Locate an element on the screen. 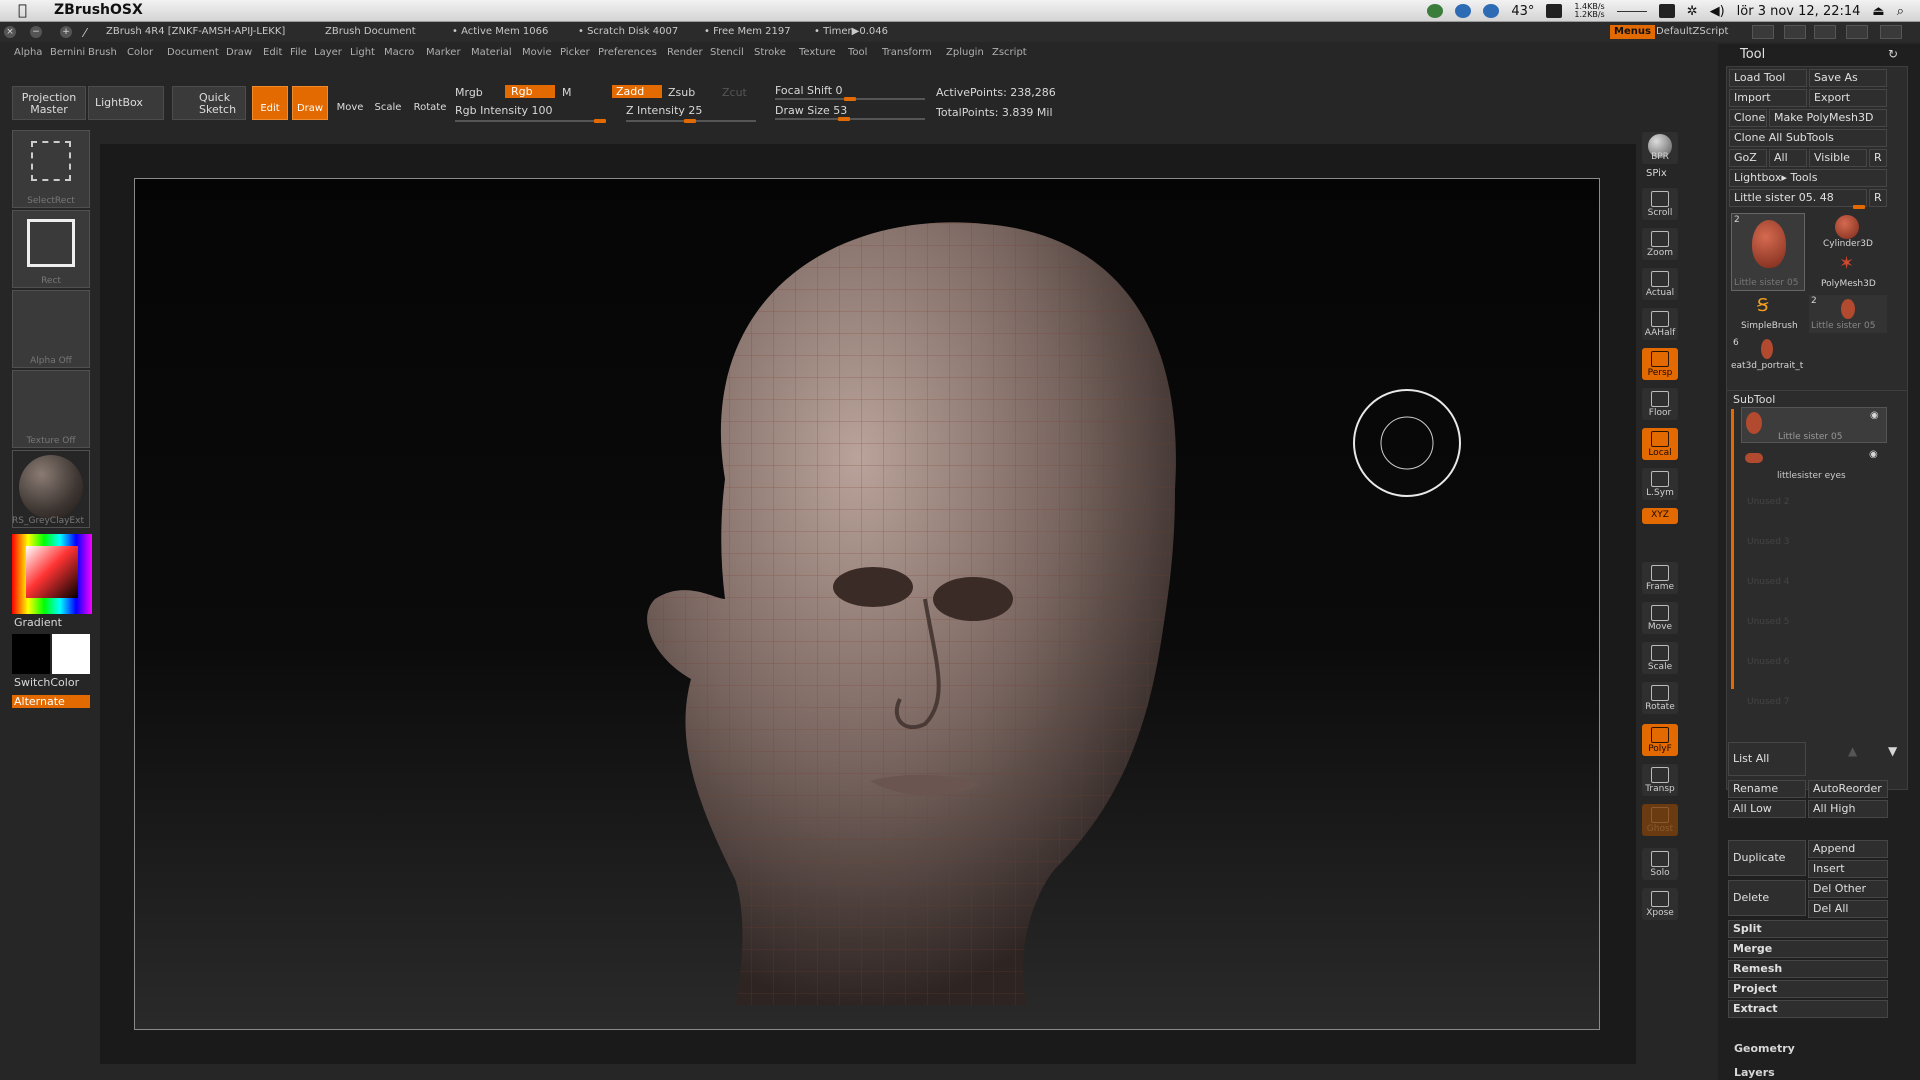 This screenshot has width=1920, height=1080. current-tool-r-button: R is located at coordinates (1878, 198).